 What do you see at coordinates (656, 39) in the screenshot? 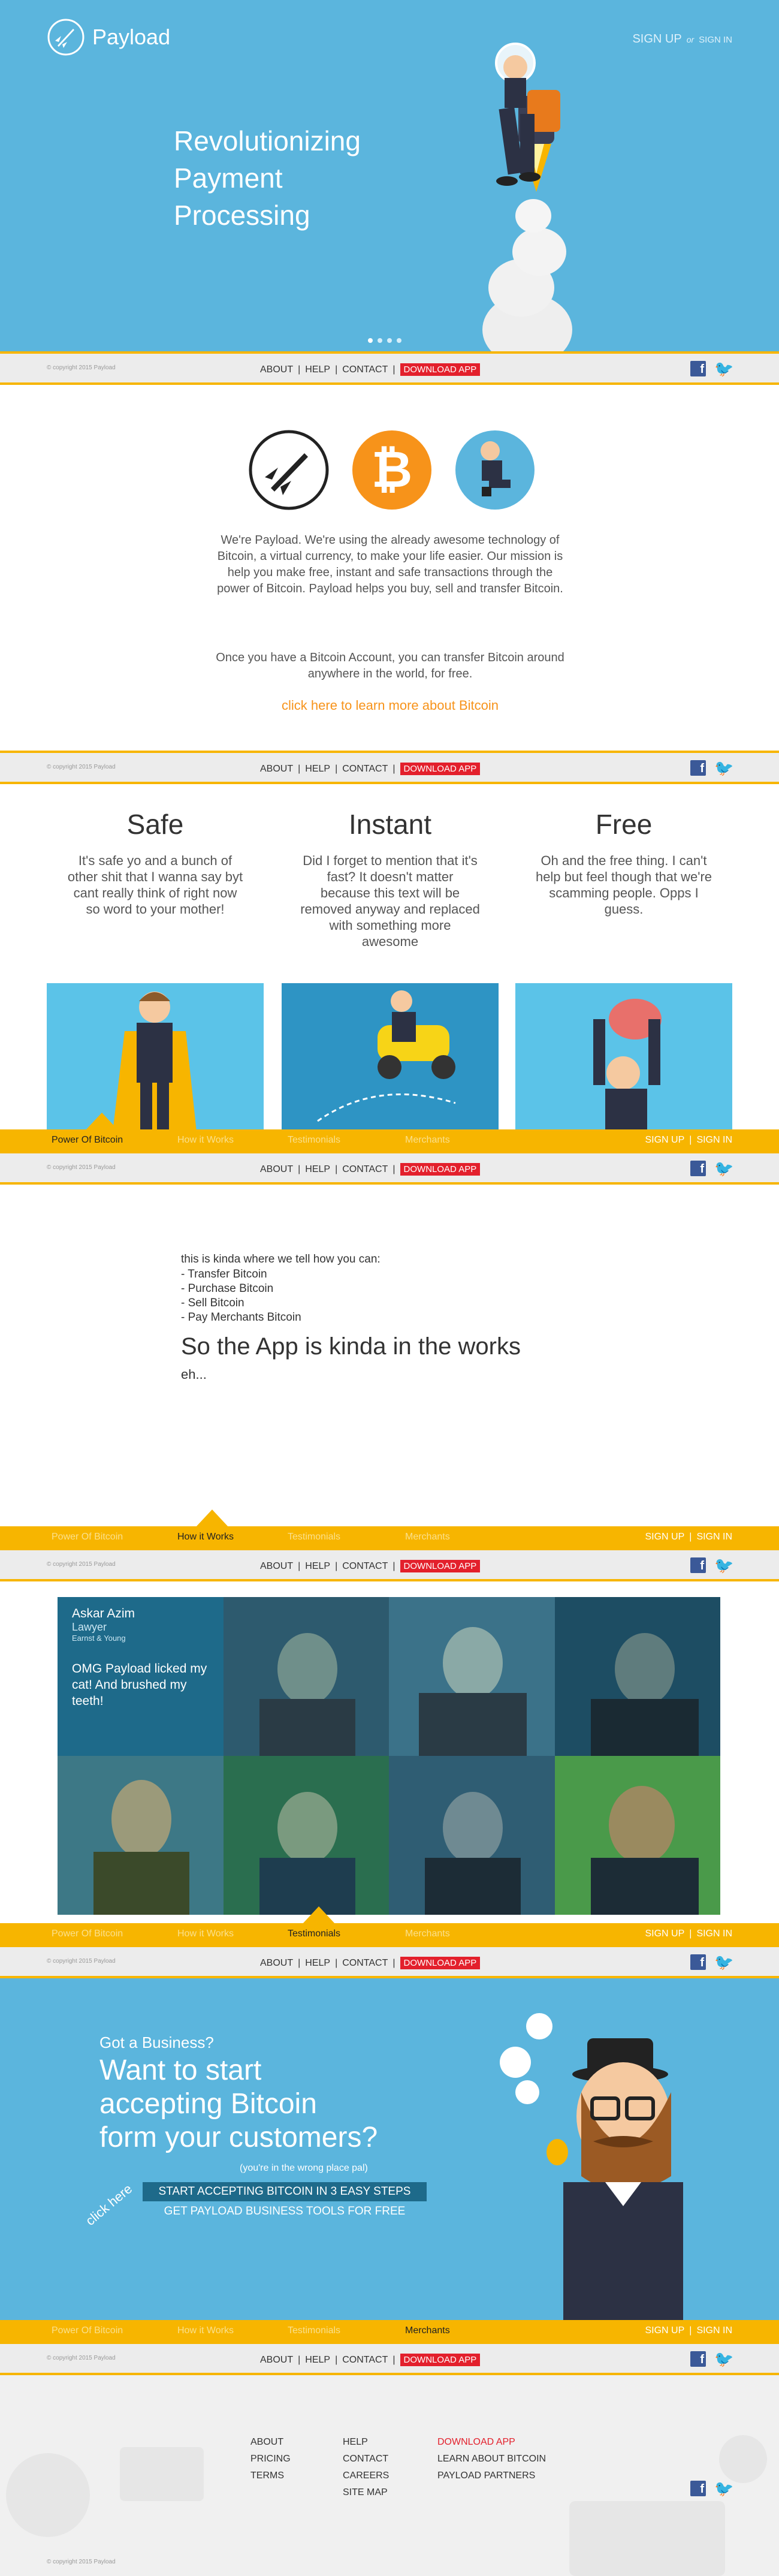
I see `signup-link: SIGN UP` at bounding box center [656, 39].